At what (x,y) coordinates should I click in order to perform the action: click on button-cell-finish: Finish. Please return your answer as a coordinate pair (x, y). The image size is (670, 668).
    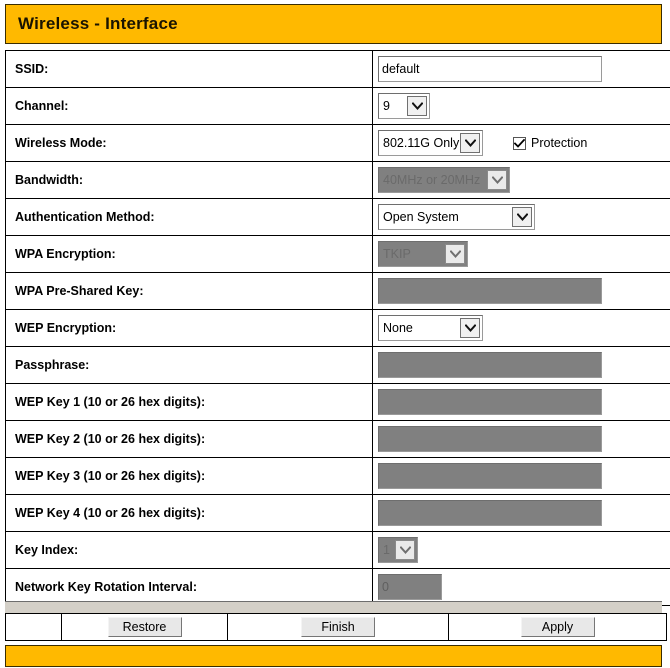
    Looking at the image, I should click on (338, 627).